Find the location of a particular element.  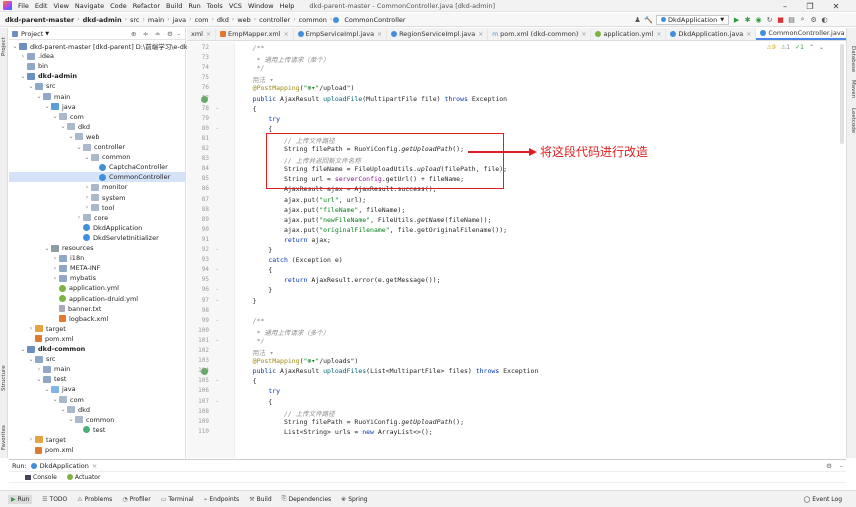

git-icon: ▤ is located at coordinates (791, 19).